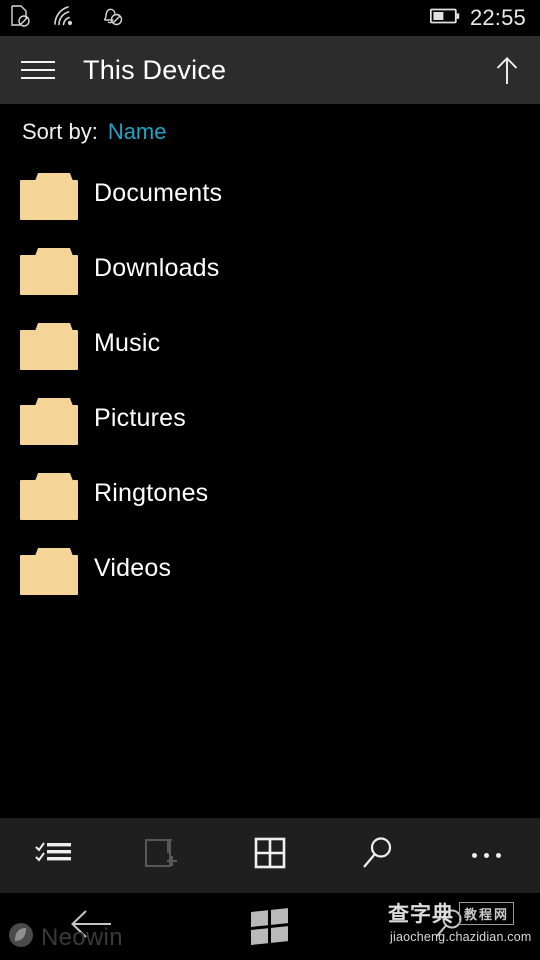 The image size is (540, 960). What do you see at coordinates (155, 70) in the screenshot?
I see `page-title: This Device` at bounding box center [155, 70].